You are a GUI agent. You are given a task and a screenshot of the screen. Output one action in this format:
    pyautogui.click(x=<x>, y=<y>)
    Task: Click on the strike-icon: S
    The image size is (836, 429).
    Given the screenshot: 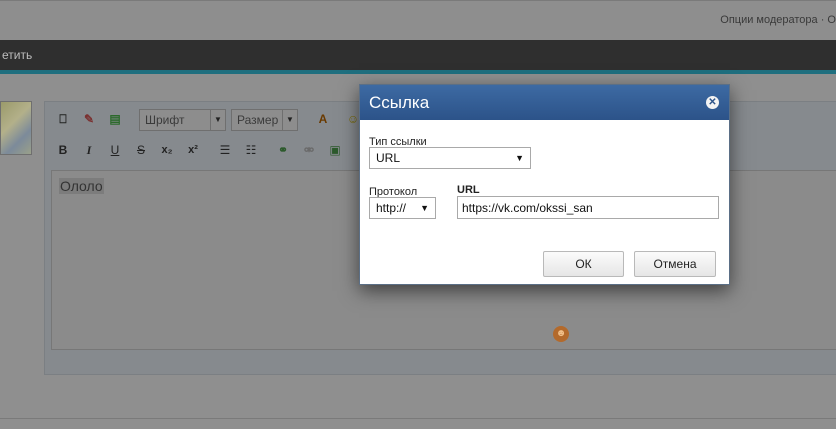 What is the action you would take?
    pyautogui.click(x=141, y=150)
    